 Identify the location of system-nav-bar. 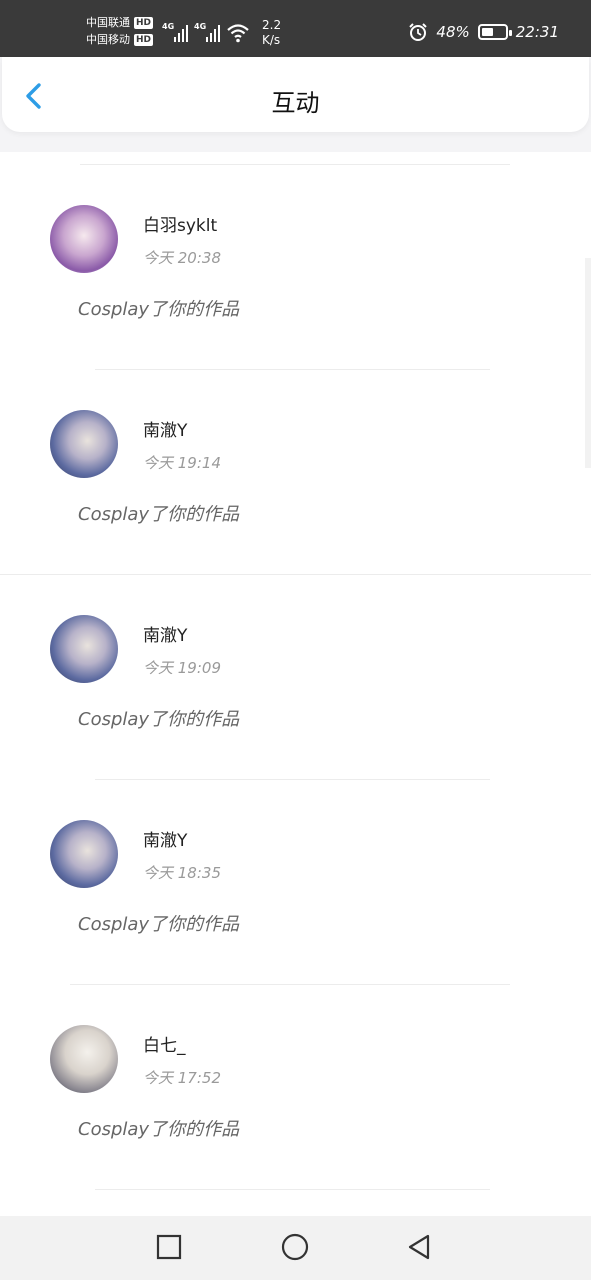
(295, 1248).